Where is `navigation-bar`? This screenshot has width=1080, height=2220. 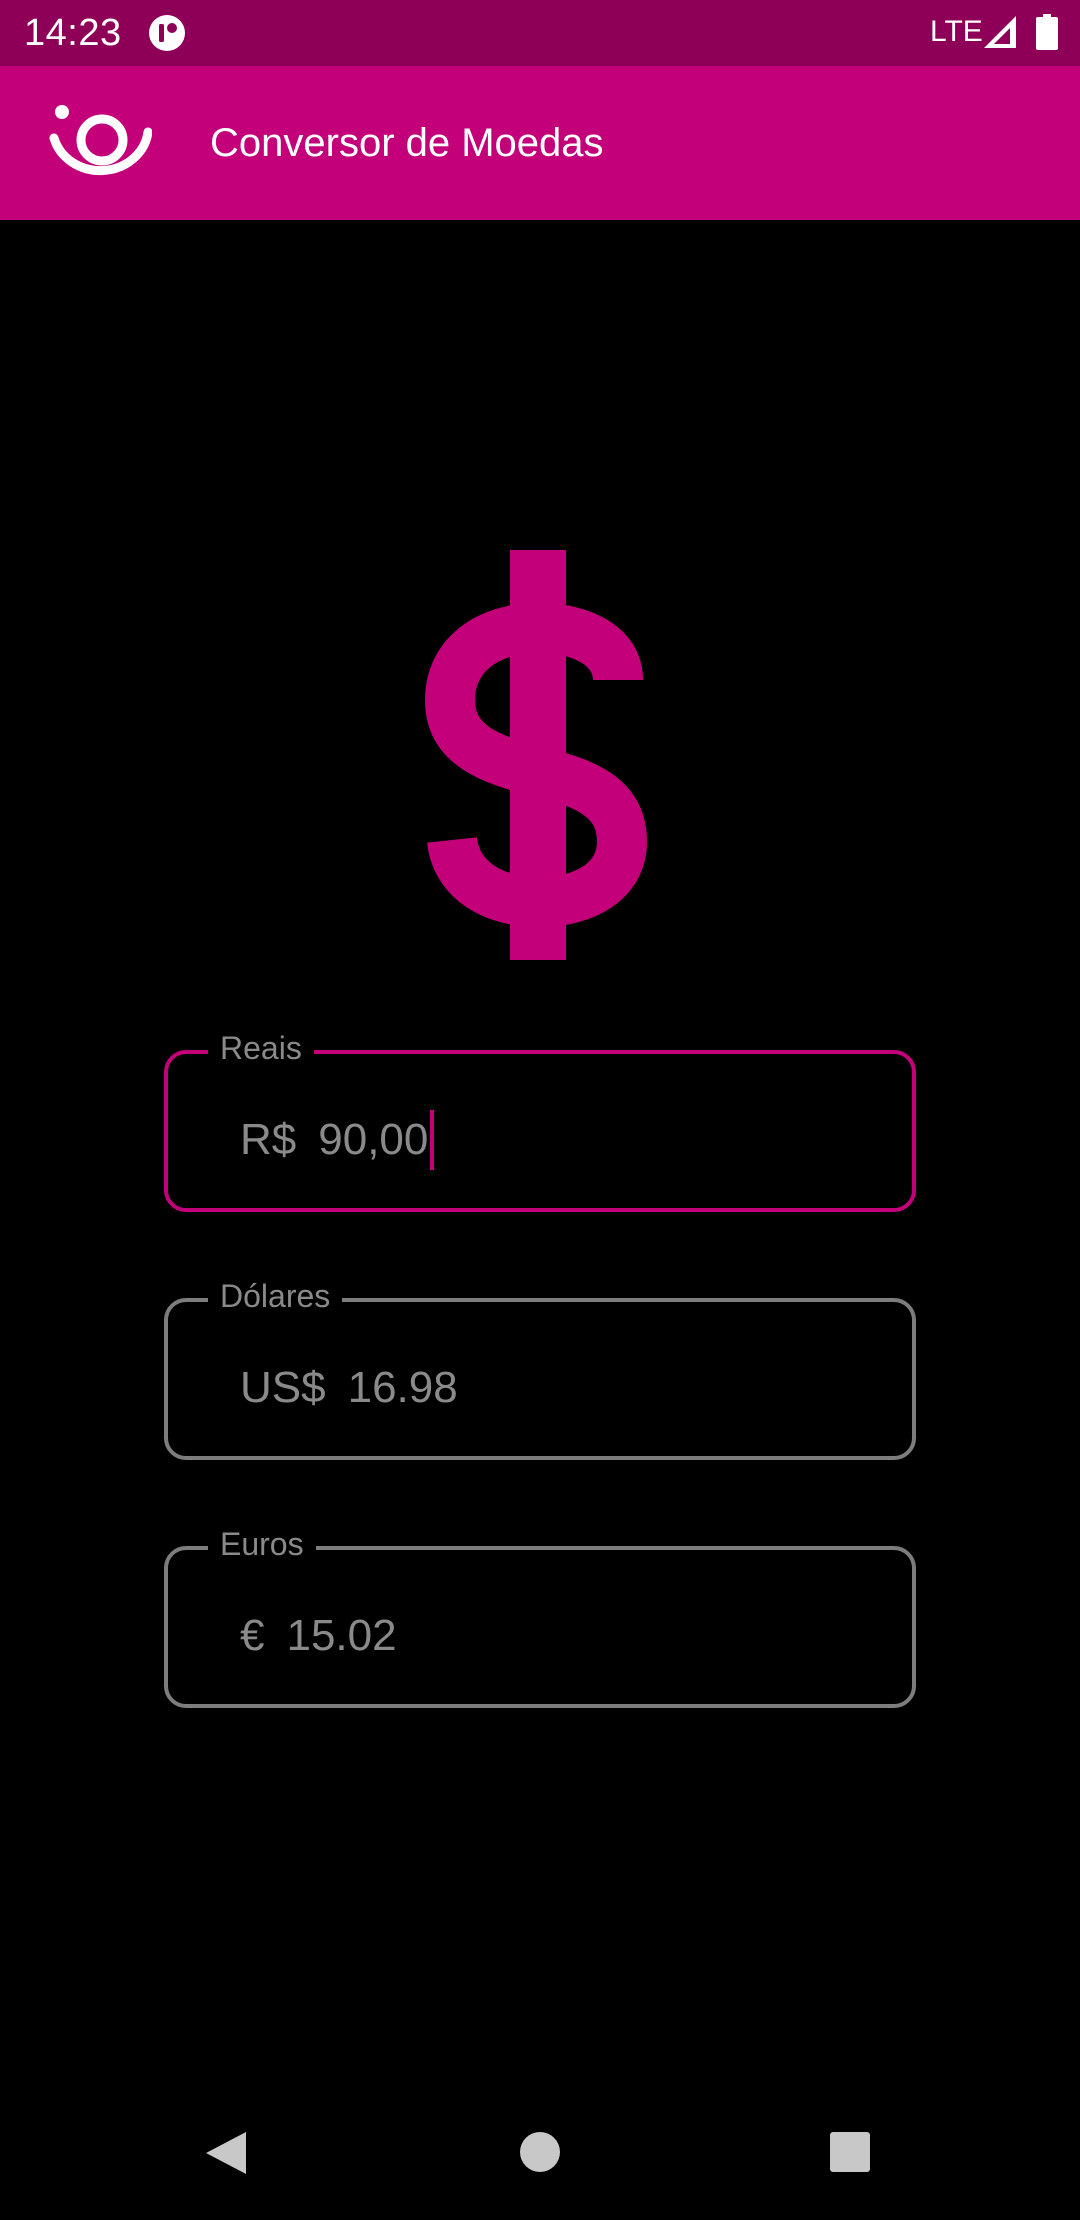
navigation-bar is located at coordinates (540, 2150).